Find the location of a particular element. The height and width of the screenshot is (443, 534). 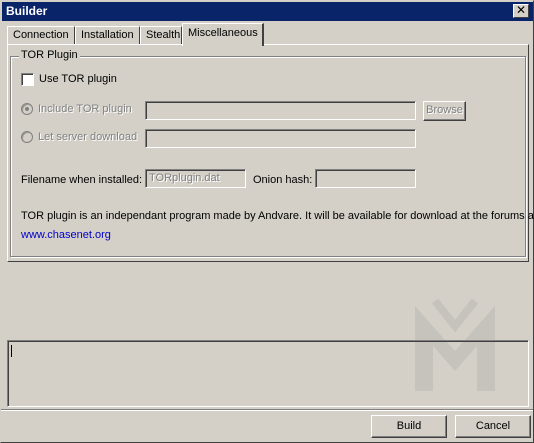

close-button: ✕ is located at coordinates (521, 11).